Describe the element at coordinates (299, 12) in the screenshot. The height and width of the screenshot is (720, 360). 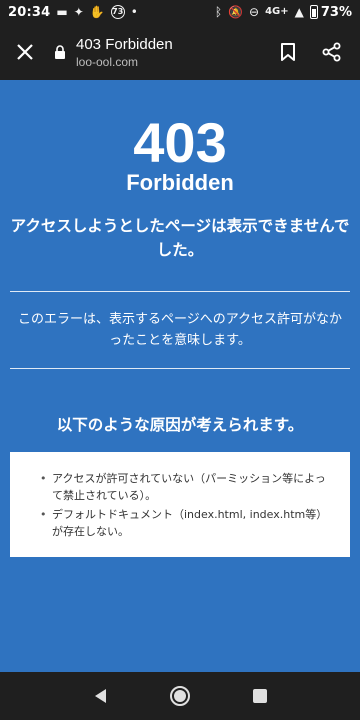
I see `signal-icon: ▲` at that location.